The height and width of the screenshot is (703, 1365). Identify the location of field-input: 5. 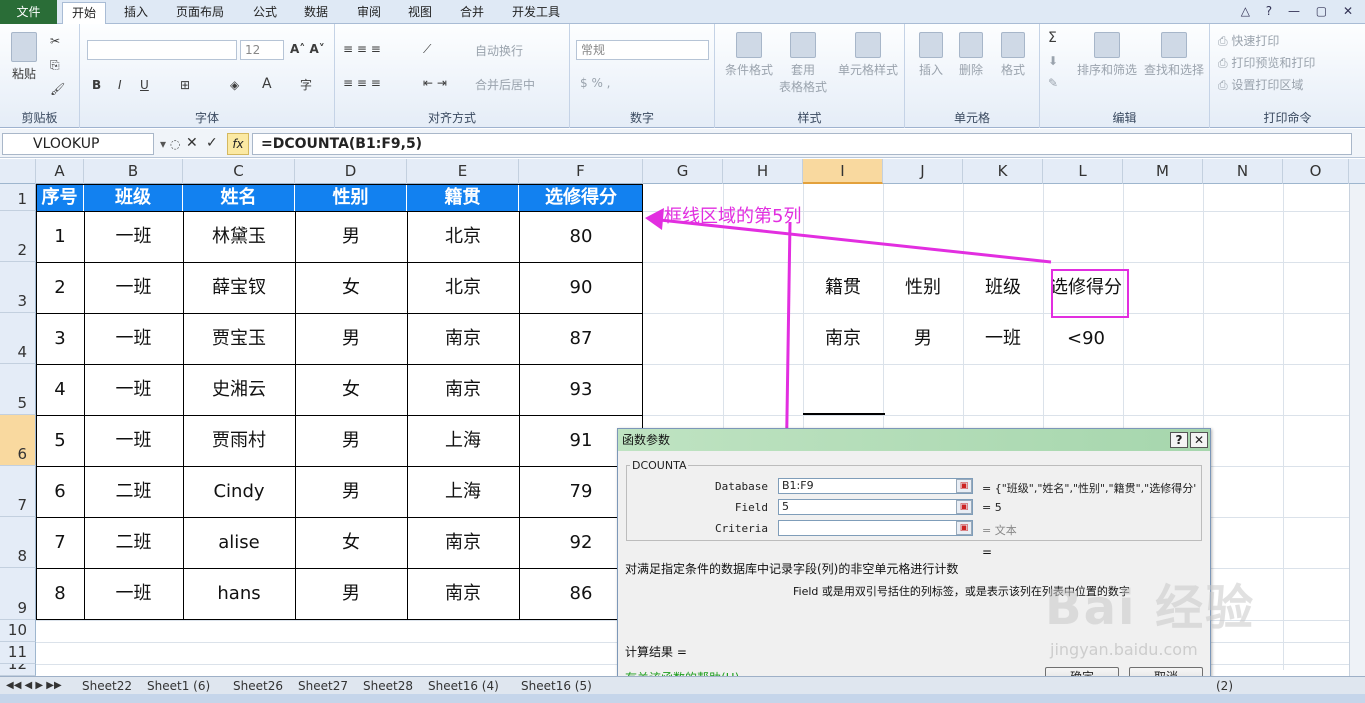
(875, 507).